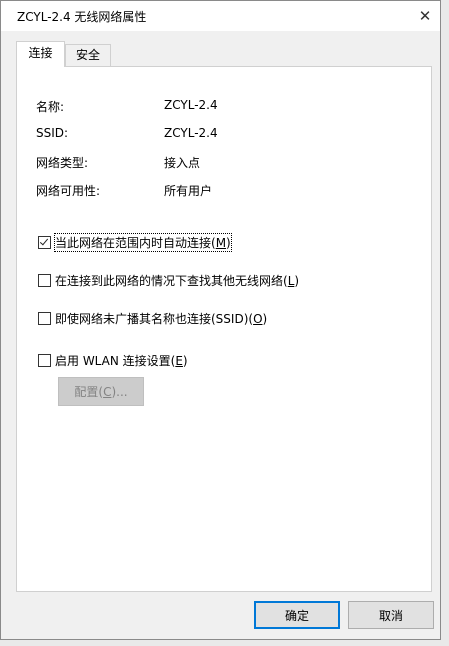 Image resolution: width=449 pixels, height=646 pixels. I want to click on enable-wlan-settings-option: 启用 WLAN 连接设置(E), so click(113, 360).